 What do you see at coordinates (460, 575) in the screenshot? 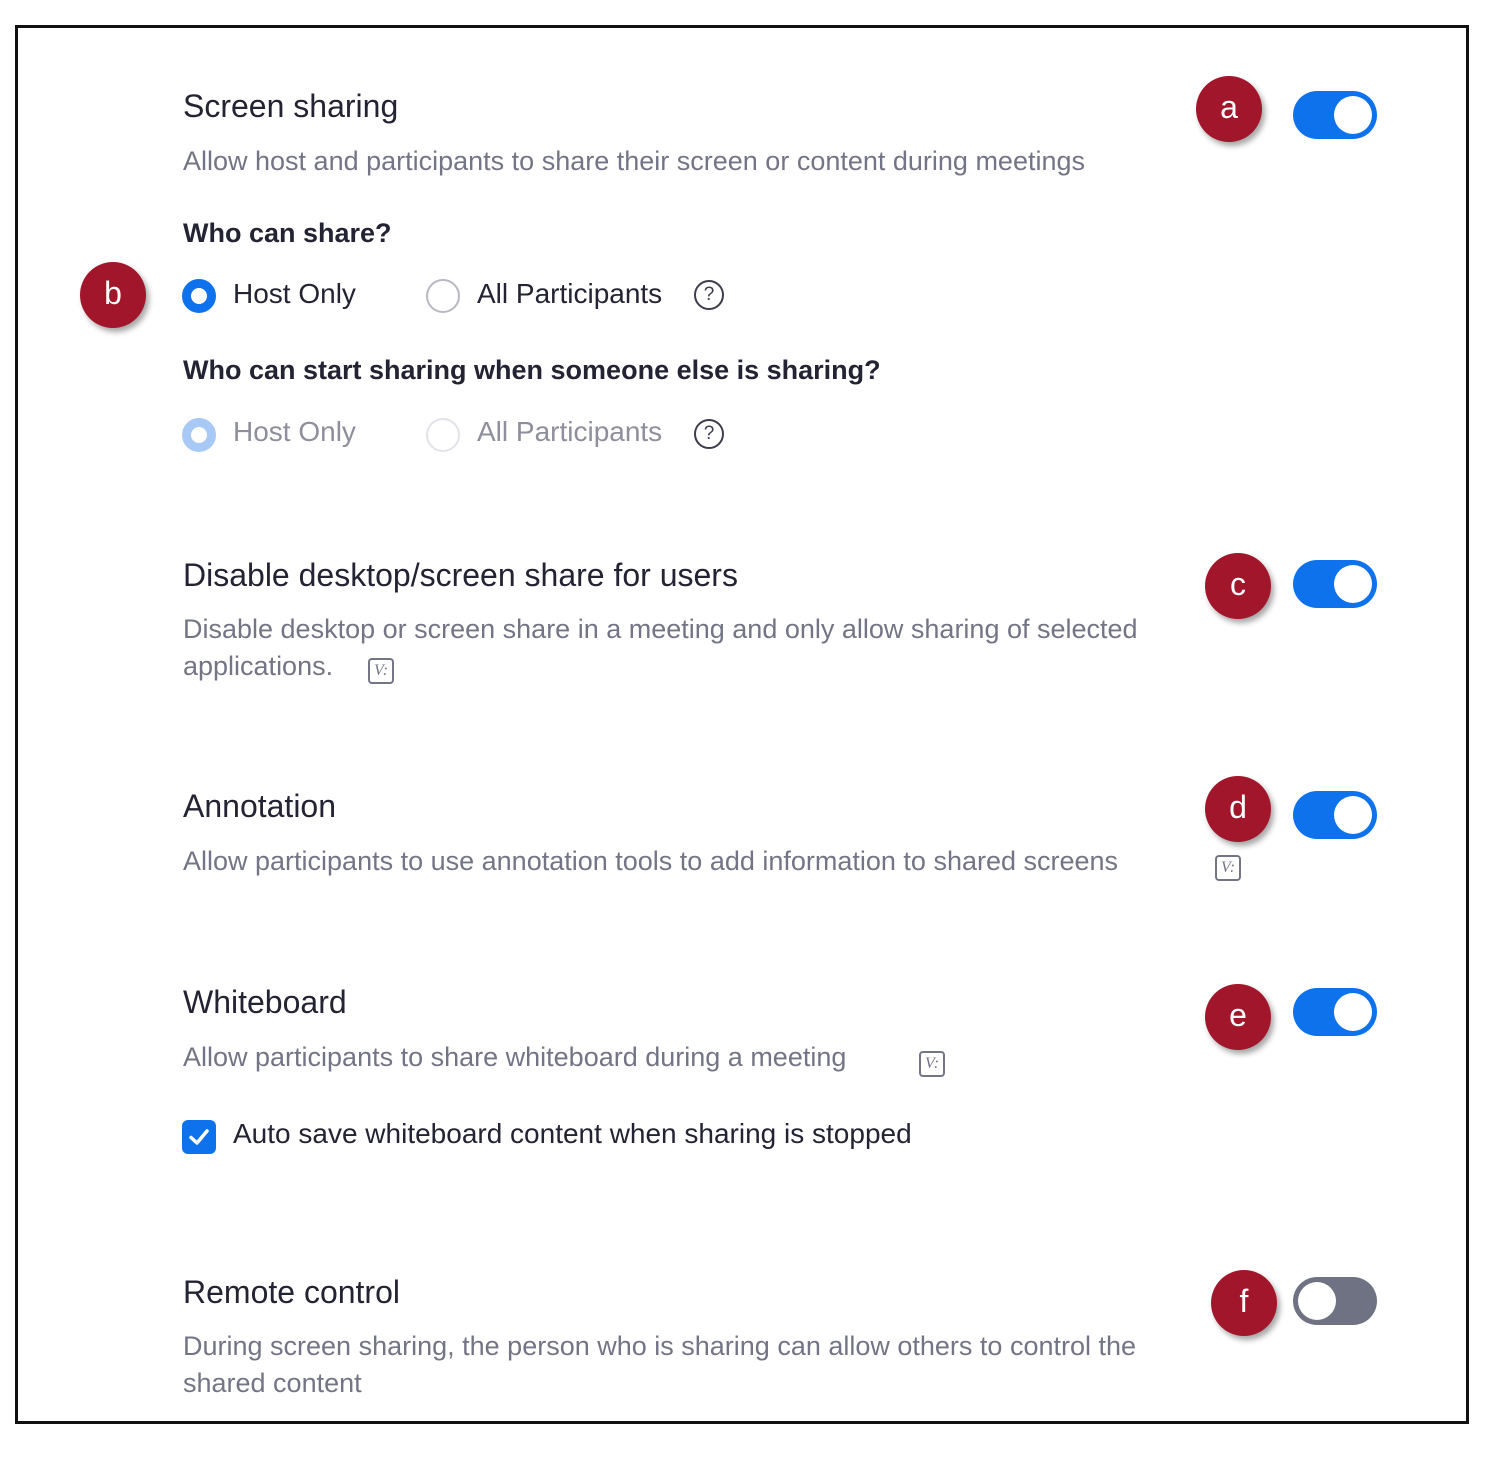
I see `disable-desktop-title: Disable desktop/screen share for users` at bounding box center [460, 575].